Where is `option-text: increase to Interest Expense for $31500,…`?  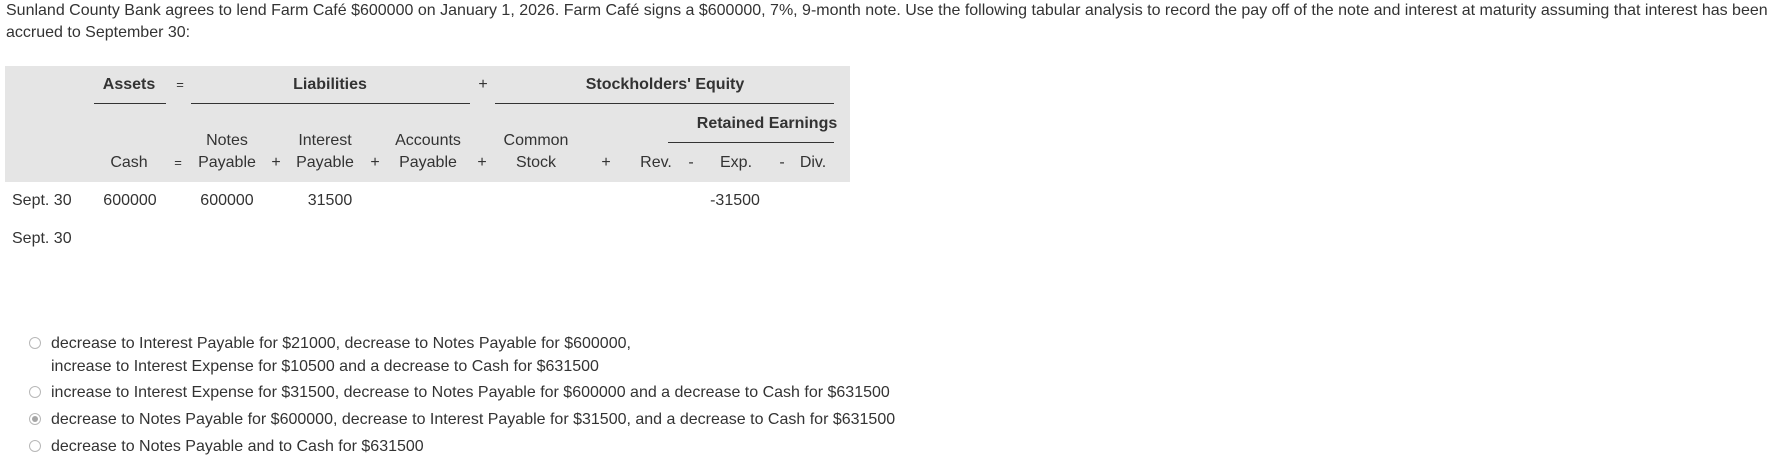 option-text: increase to Interest Expense for $31500,… is located at coordinates (470, 392).